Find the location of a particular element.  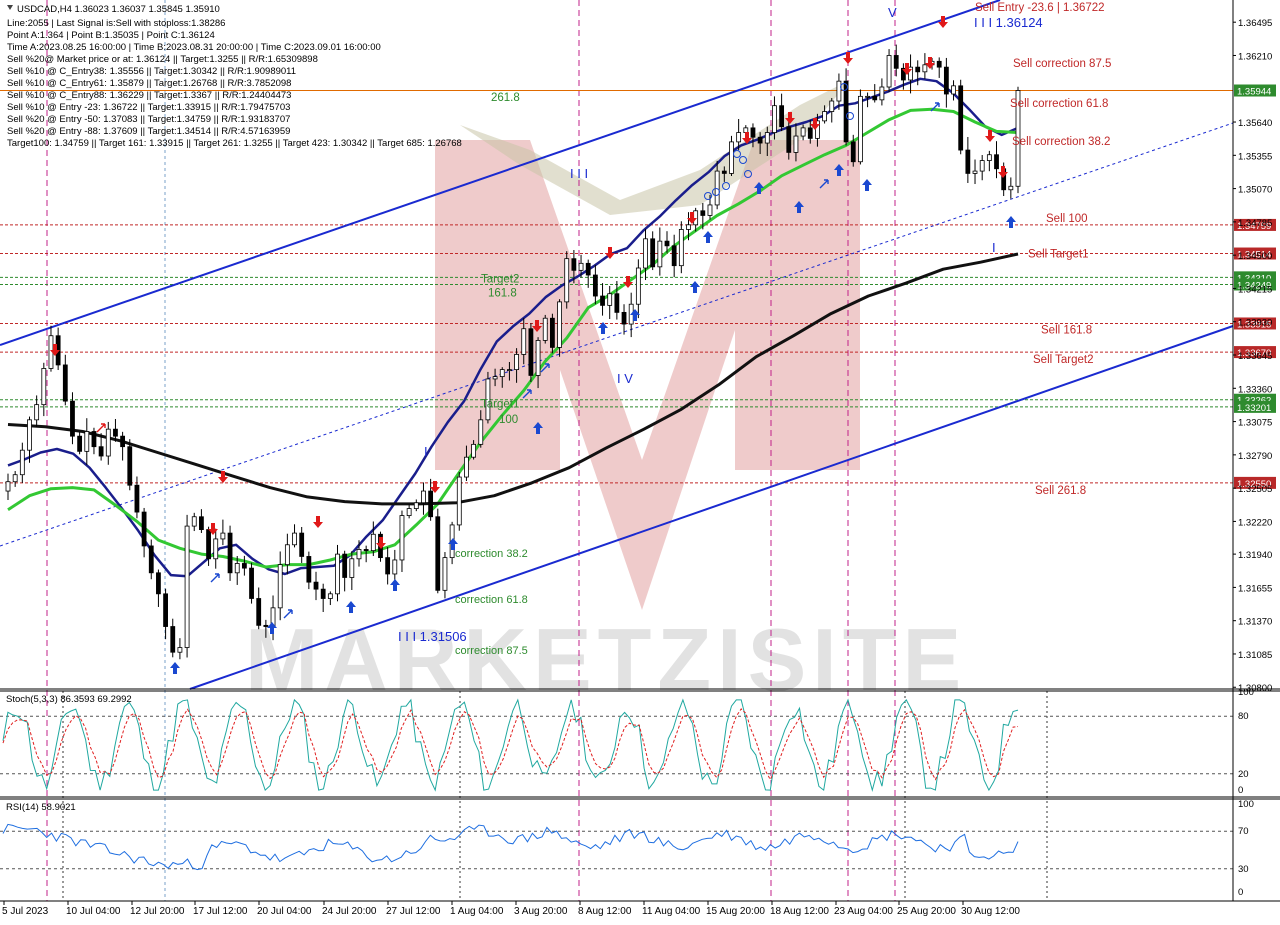

y-tick-label: 1.32505 is located at coordinates (1255, 489).